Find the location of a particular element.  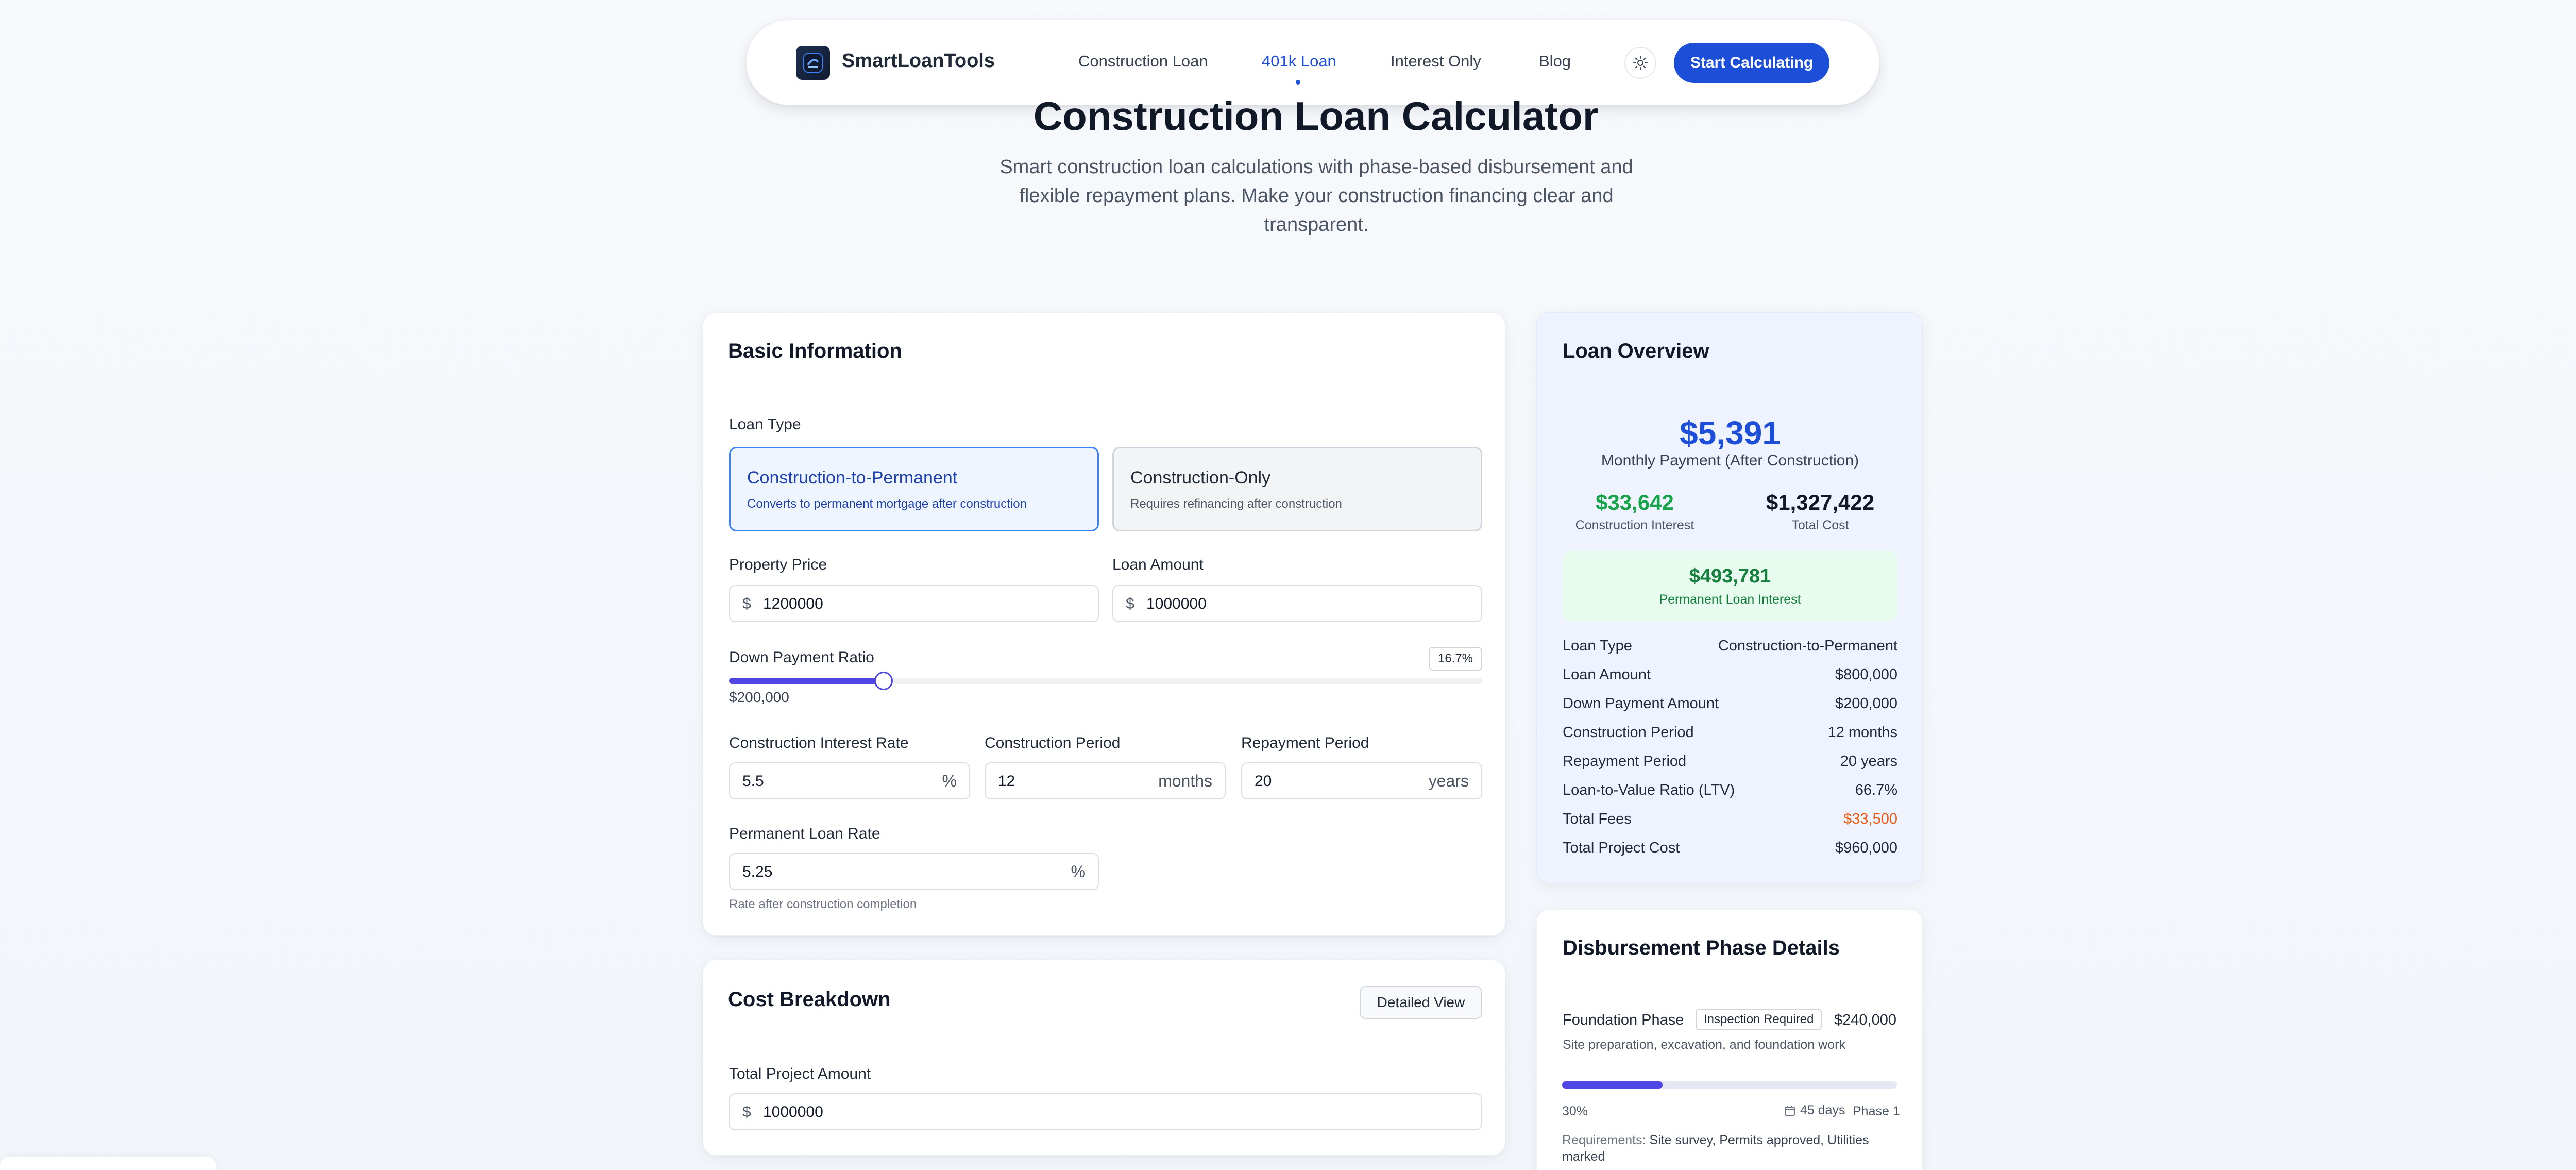

card-title: Loan Overview is located at coordinates (1636, 351).